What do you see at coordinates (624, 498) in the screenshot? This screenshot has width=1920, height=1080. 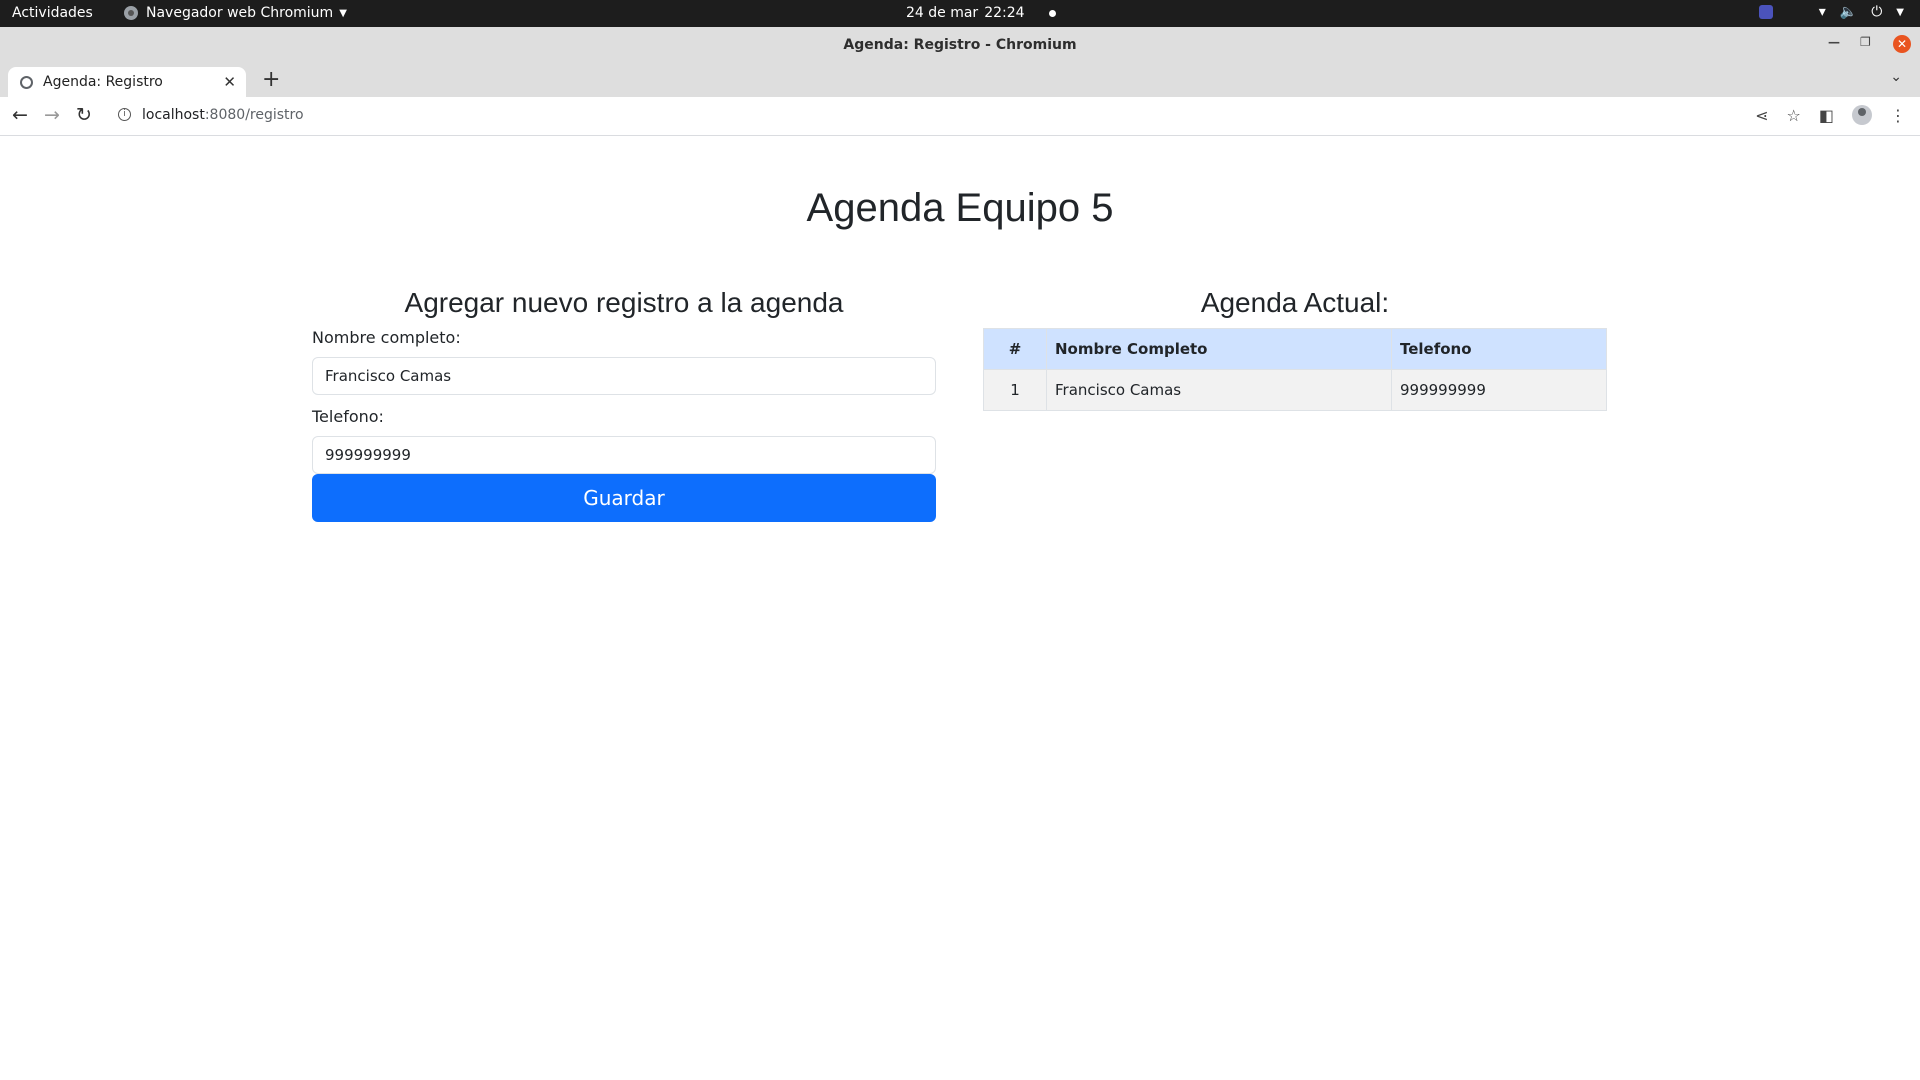 I see `save-button: Guardar` at bounding box center [624, 498].